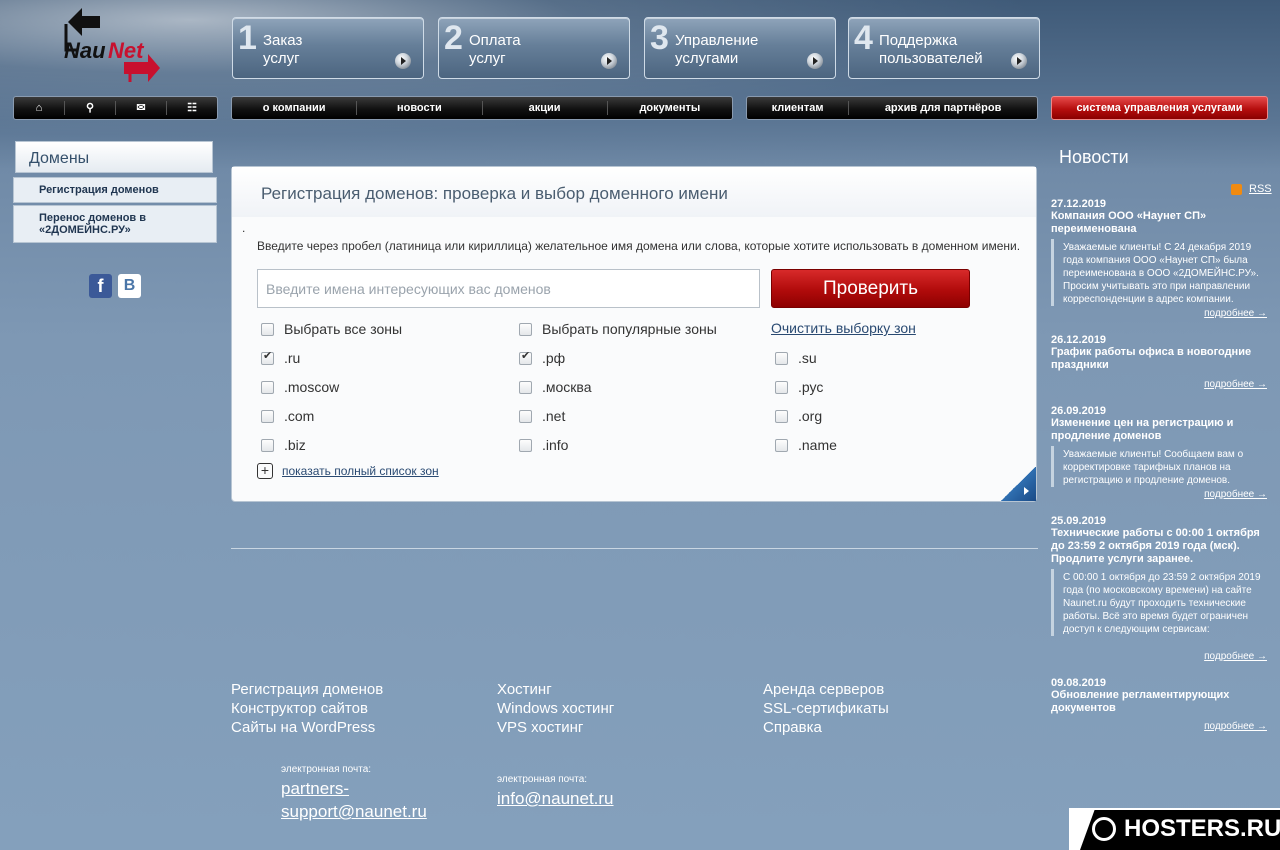 Image resolution: width=1280 pixels, height=850 pixels. What do you see at coordinates (100, 286) in the screenshot?
I see `facebook-icon: f` at bounding box center [100, 286].